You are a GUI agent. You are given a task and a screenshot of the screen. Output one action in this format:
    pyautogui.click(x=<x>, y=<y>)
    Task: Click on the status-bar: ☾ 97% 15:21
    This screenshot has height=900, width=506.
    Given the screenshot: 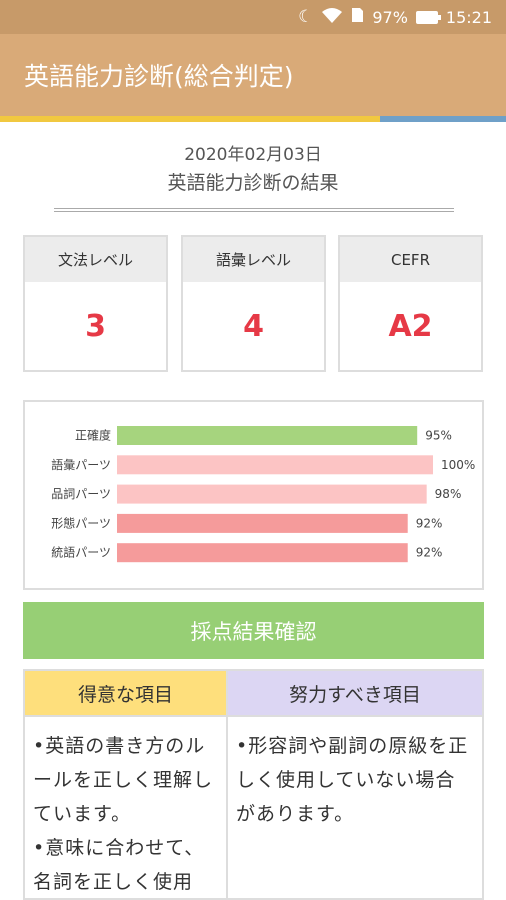 What is the action you would take?
    pyautogui.click(x=253, y=17)
    